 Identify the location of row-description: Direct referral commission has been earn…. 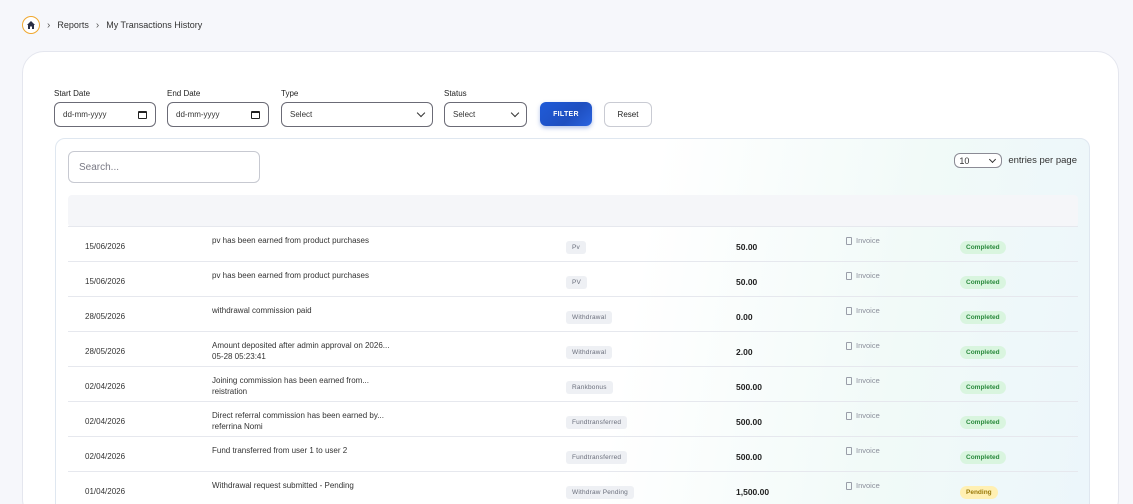
(298, 421).